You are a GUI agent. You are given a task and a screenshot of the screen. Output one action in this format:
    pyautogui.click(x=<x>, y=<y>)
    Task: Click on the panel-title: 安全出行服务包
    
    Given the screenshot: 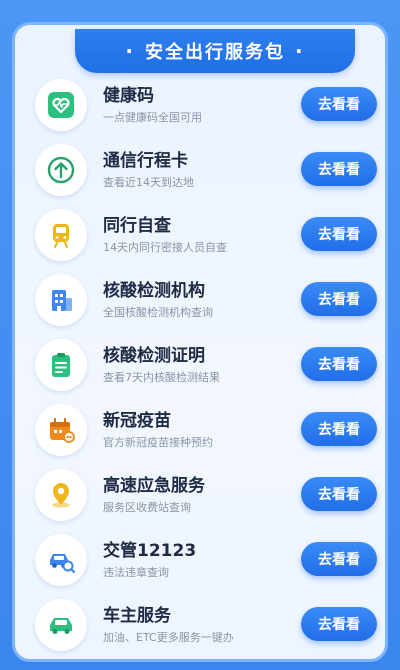 What is the action you would take?
    pyautogui.click(x=215, y=52)
    